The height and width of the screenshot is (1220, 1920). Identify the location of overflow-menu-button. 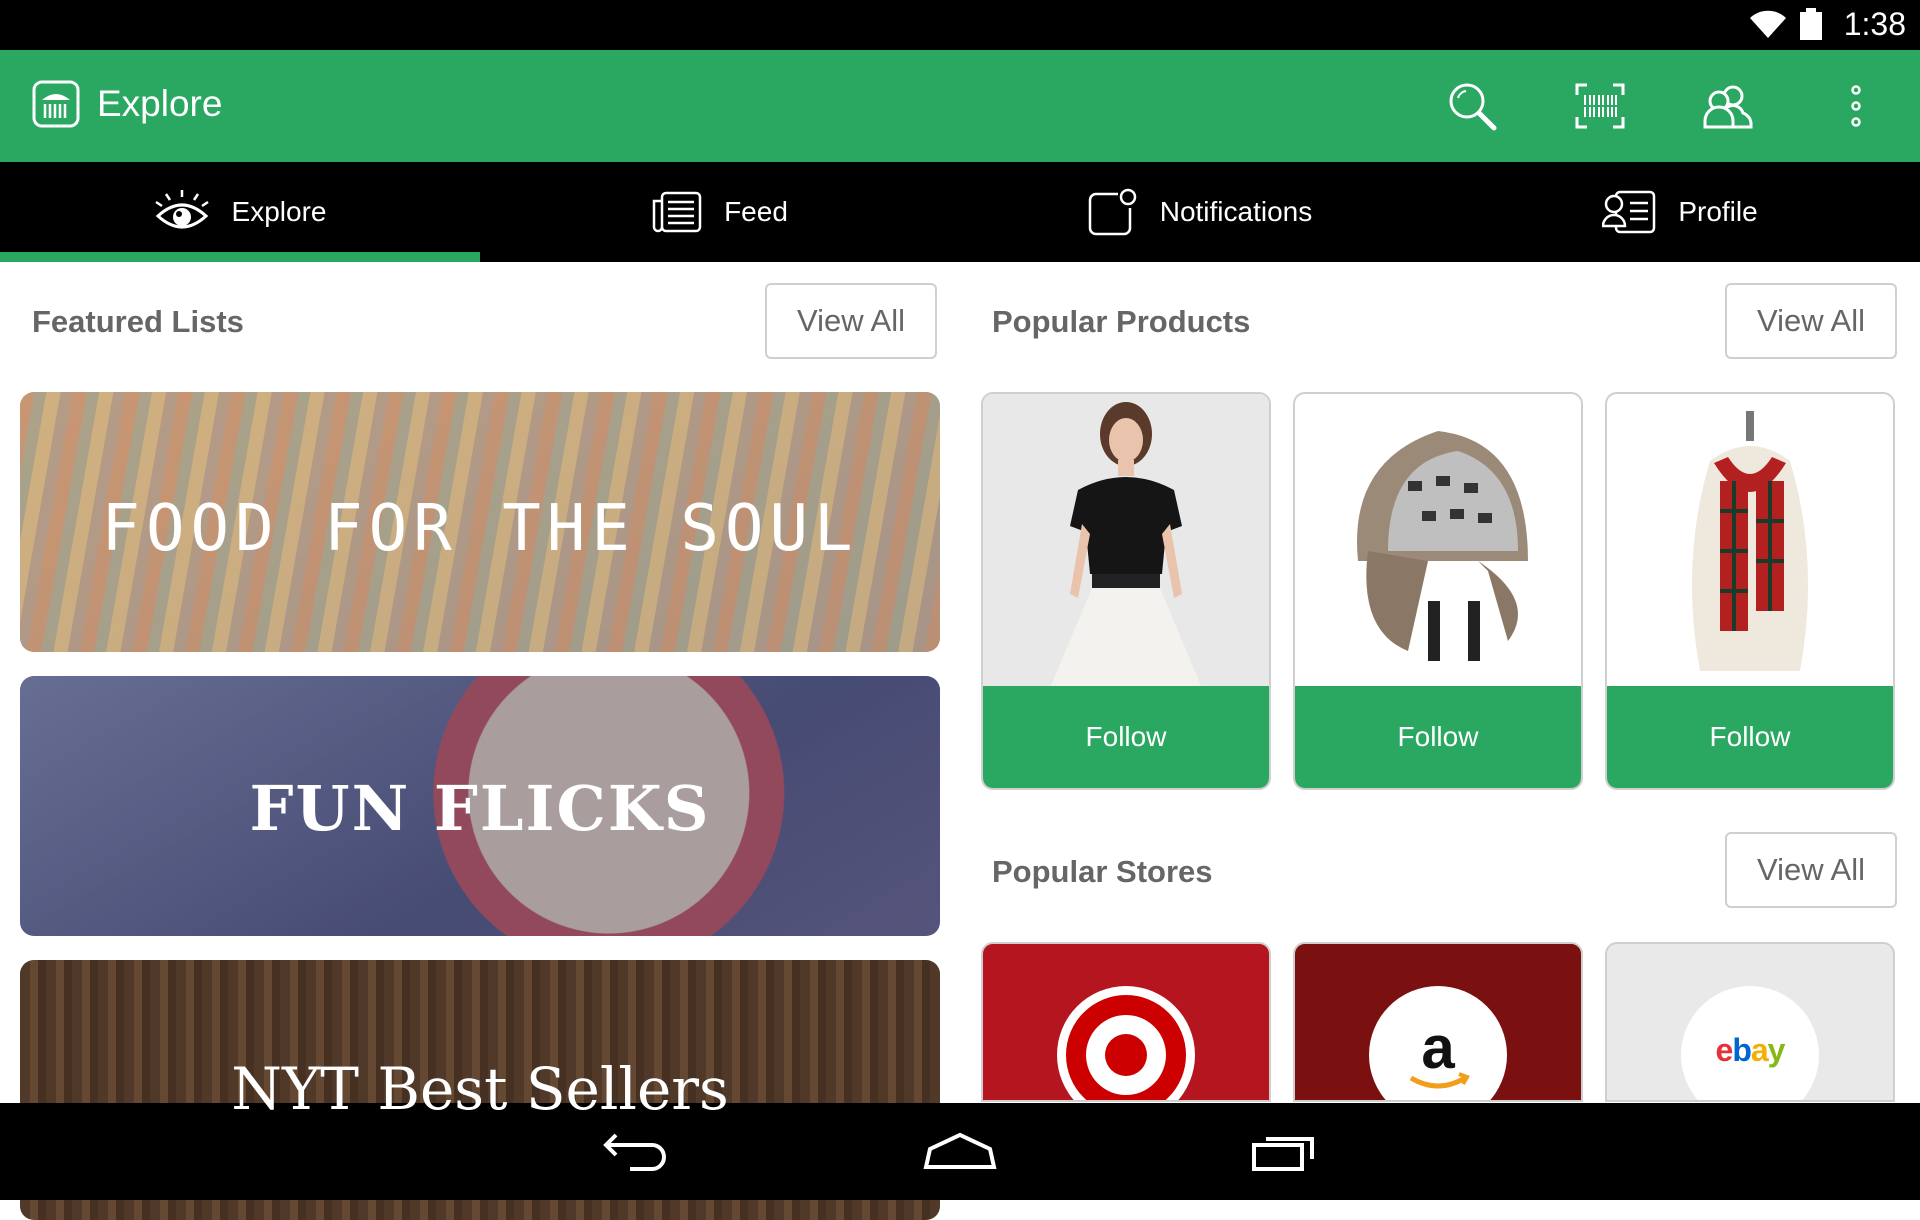
(1856, 106).